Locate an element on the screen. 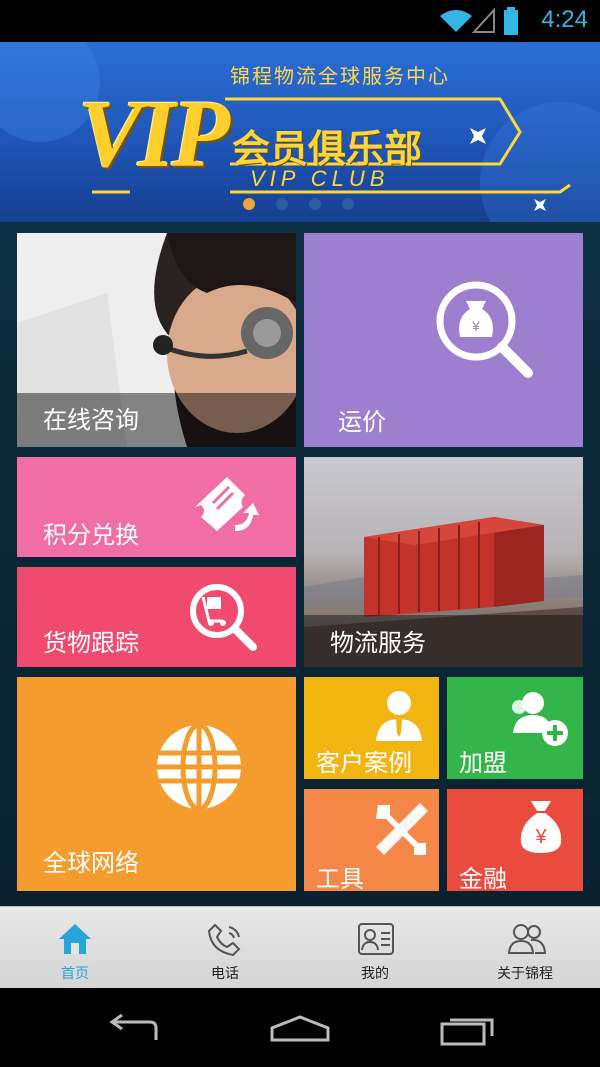  tile-label: 客户案例 is located at coordinates (364, 763).